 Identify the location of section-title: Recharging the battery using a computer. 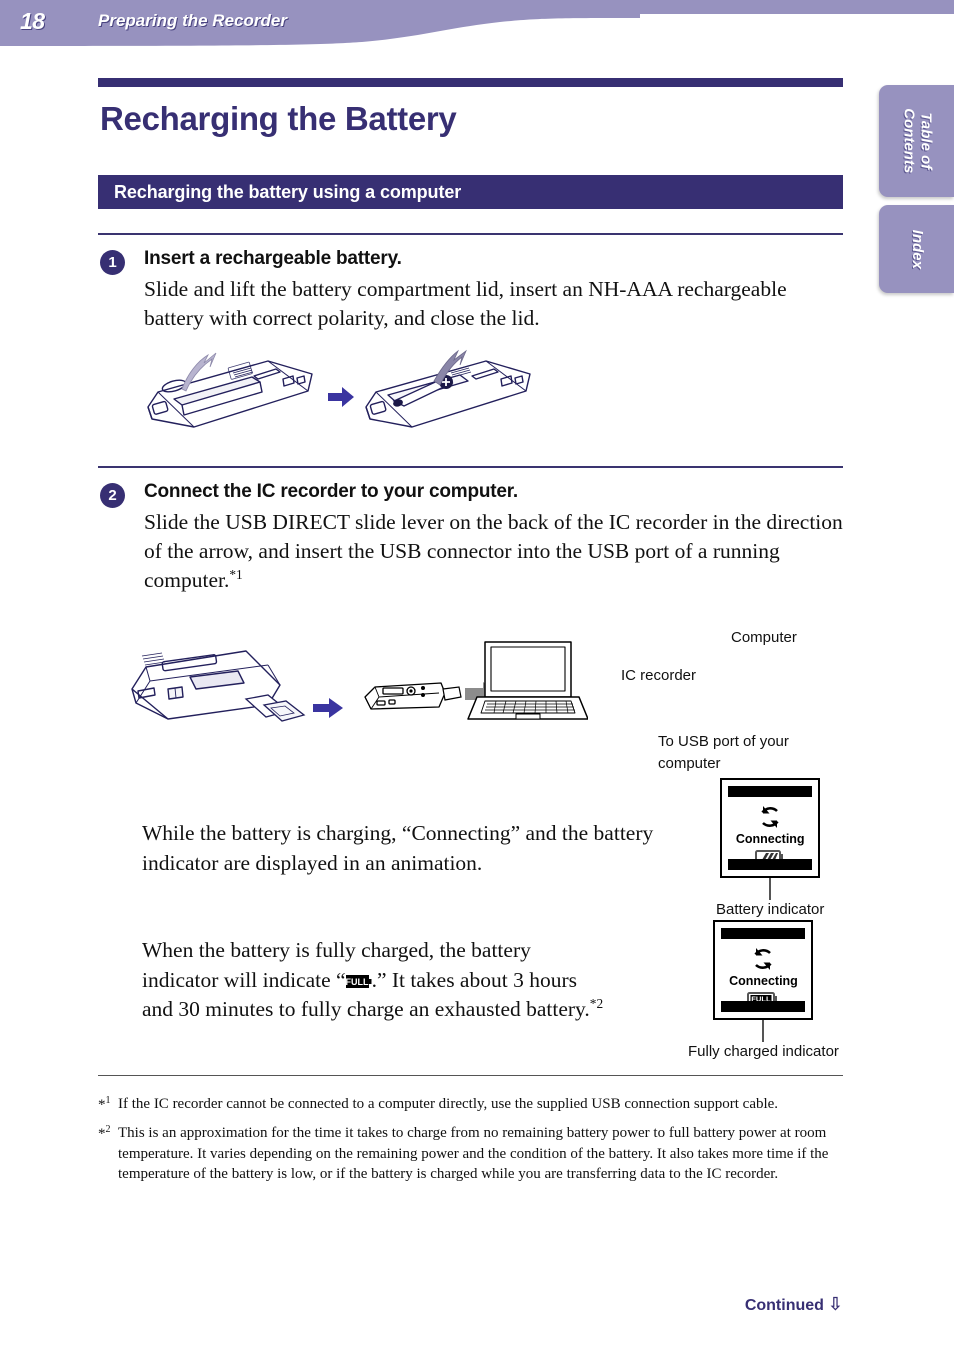
(288, 191).